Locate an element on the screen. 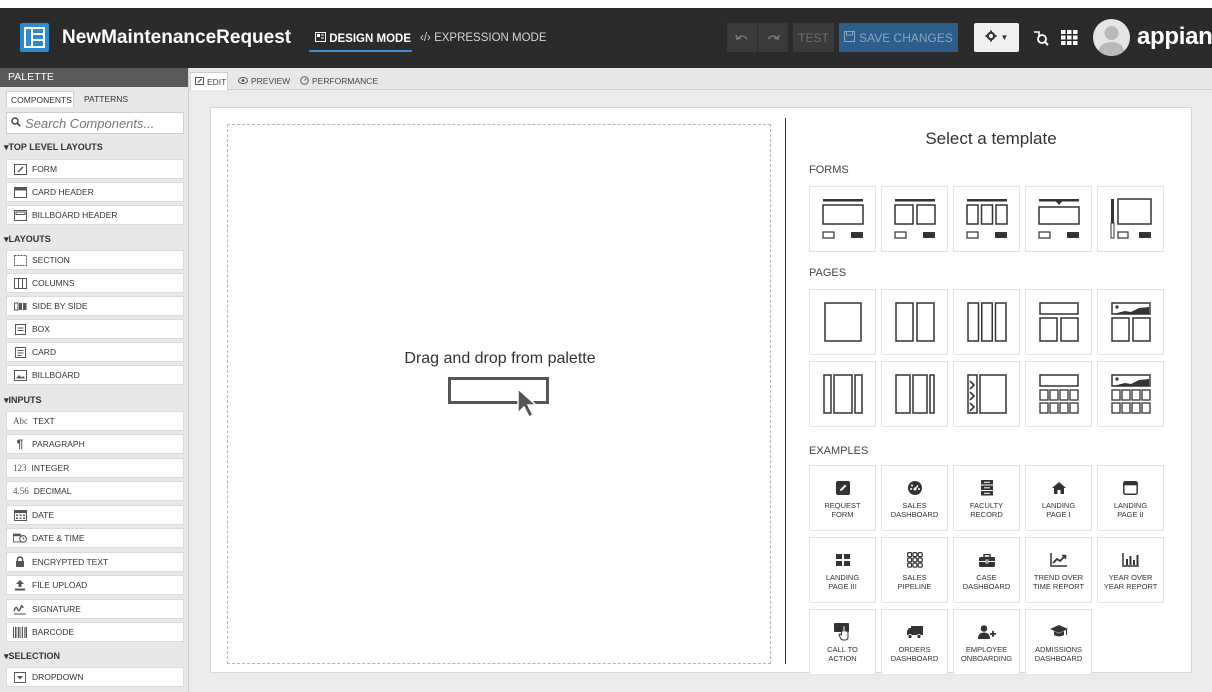 Image resolution: width=1212 pixels, height=692 pixels. editor-tabs: EDIT PREVIEW PERFORMANCE is located at coordinates (700, 79).